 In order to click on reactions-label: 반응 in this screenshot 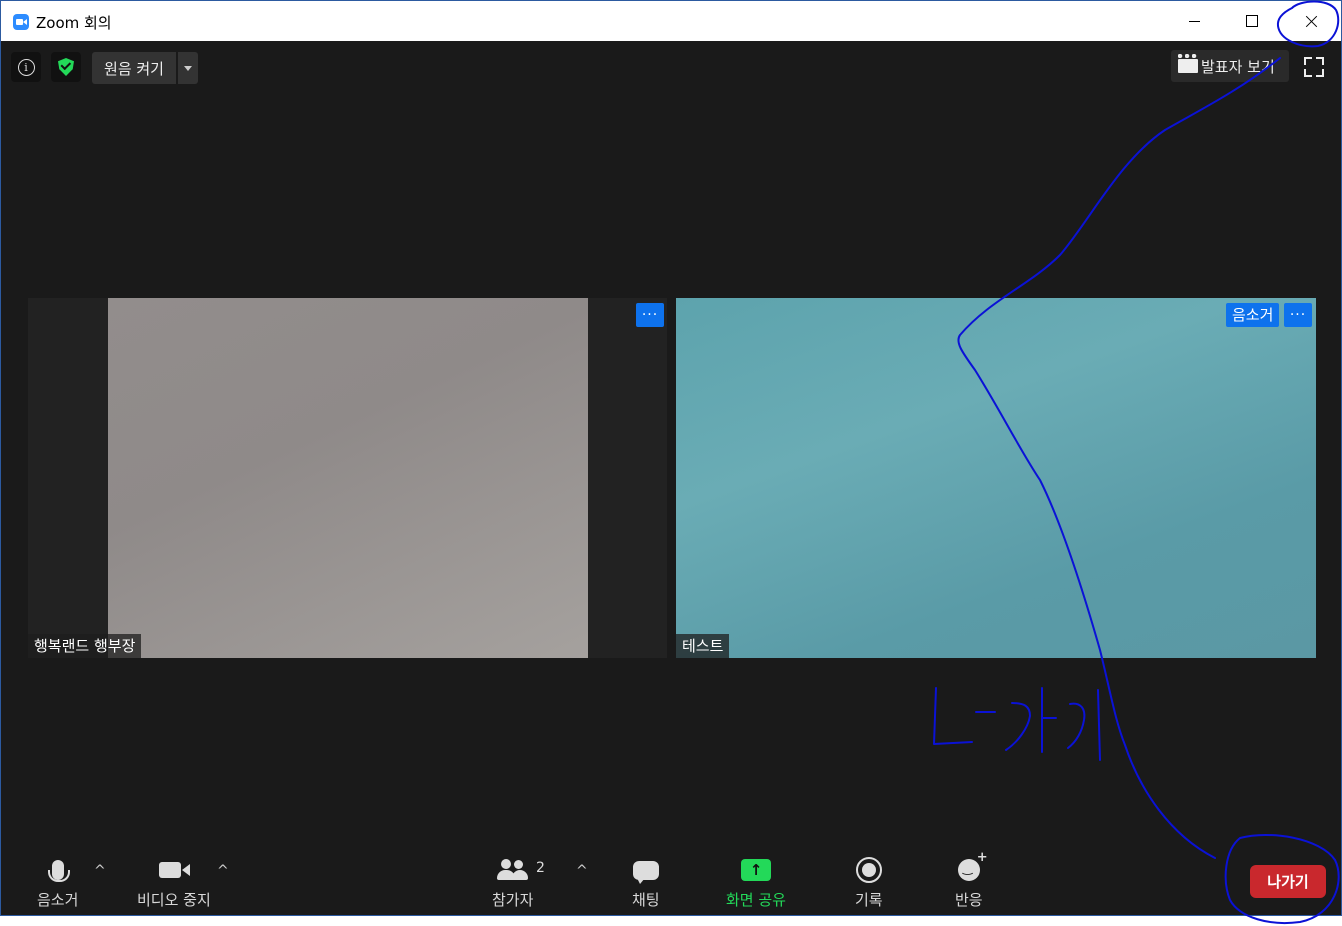, I will do `click(969, 900)`.